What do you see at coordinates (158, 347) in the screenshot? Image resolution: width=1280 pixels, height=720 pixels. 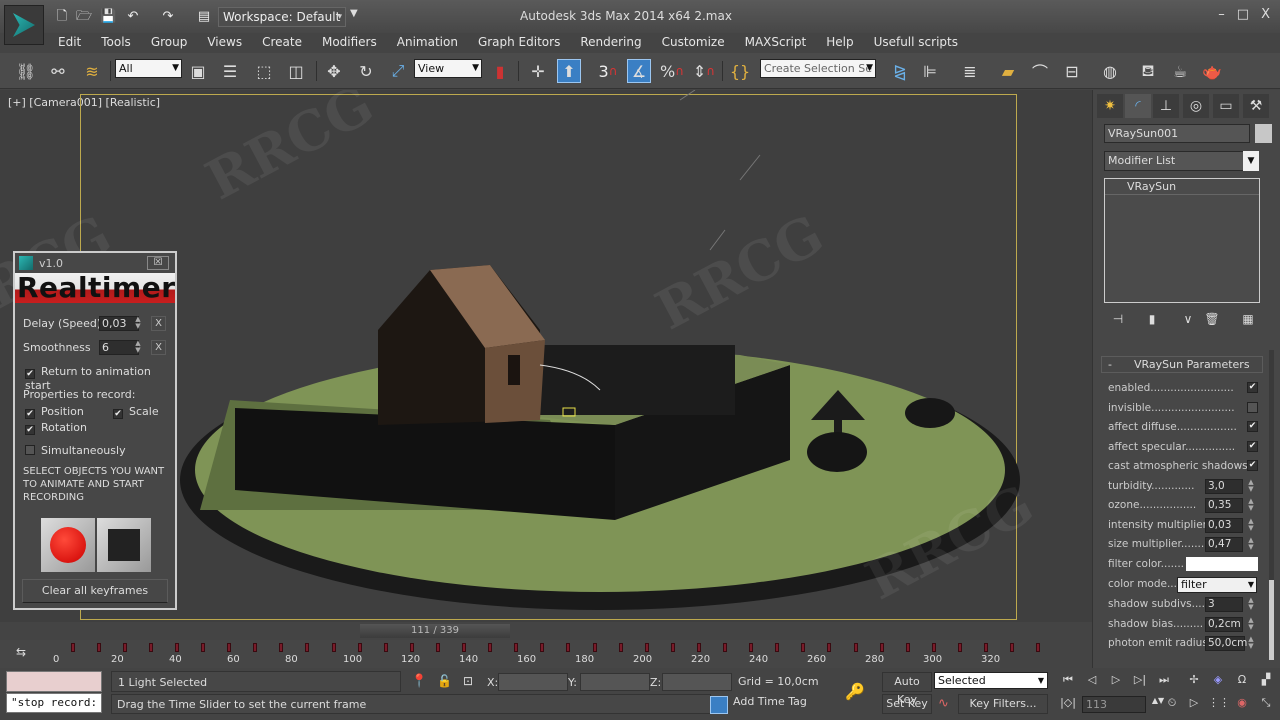 I see `smoothness-reset-button: X` at bounding box center [158, 347].